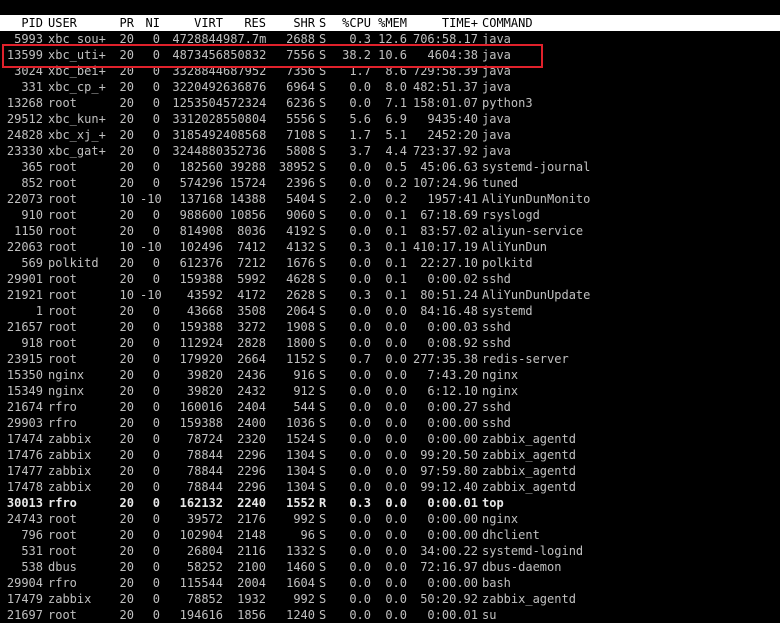 This screenshot has width=780, height=623. I want to click on process-res: 2296, so click(251, 471).